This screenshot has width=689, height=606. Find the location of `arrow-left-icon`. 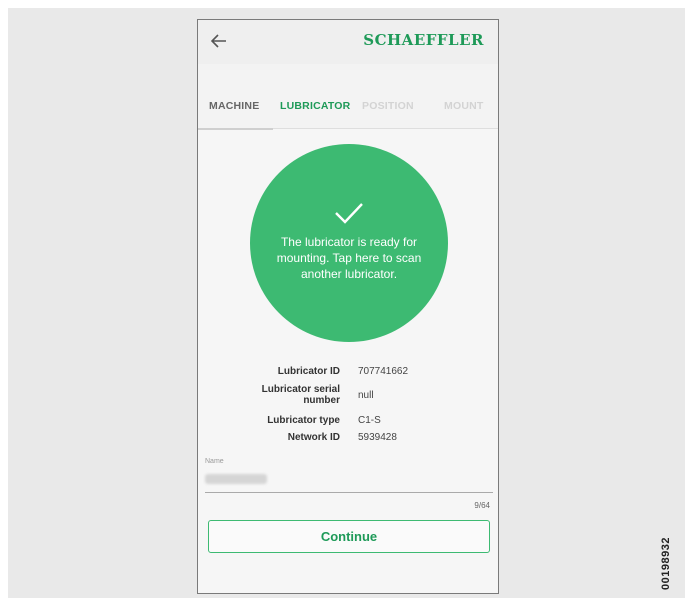

arrow-left-icon is located at coordinates (219, 41).